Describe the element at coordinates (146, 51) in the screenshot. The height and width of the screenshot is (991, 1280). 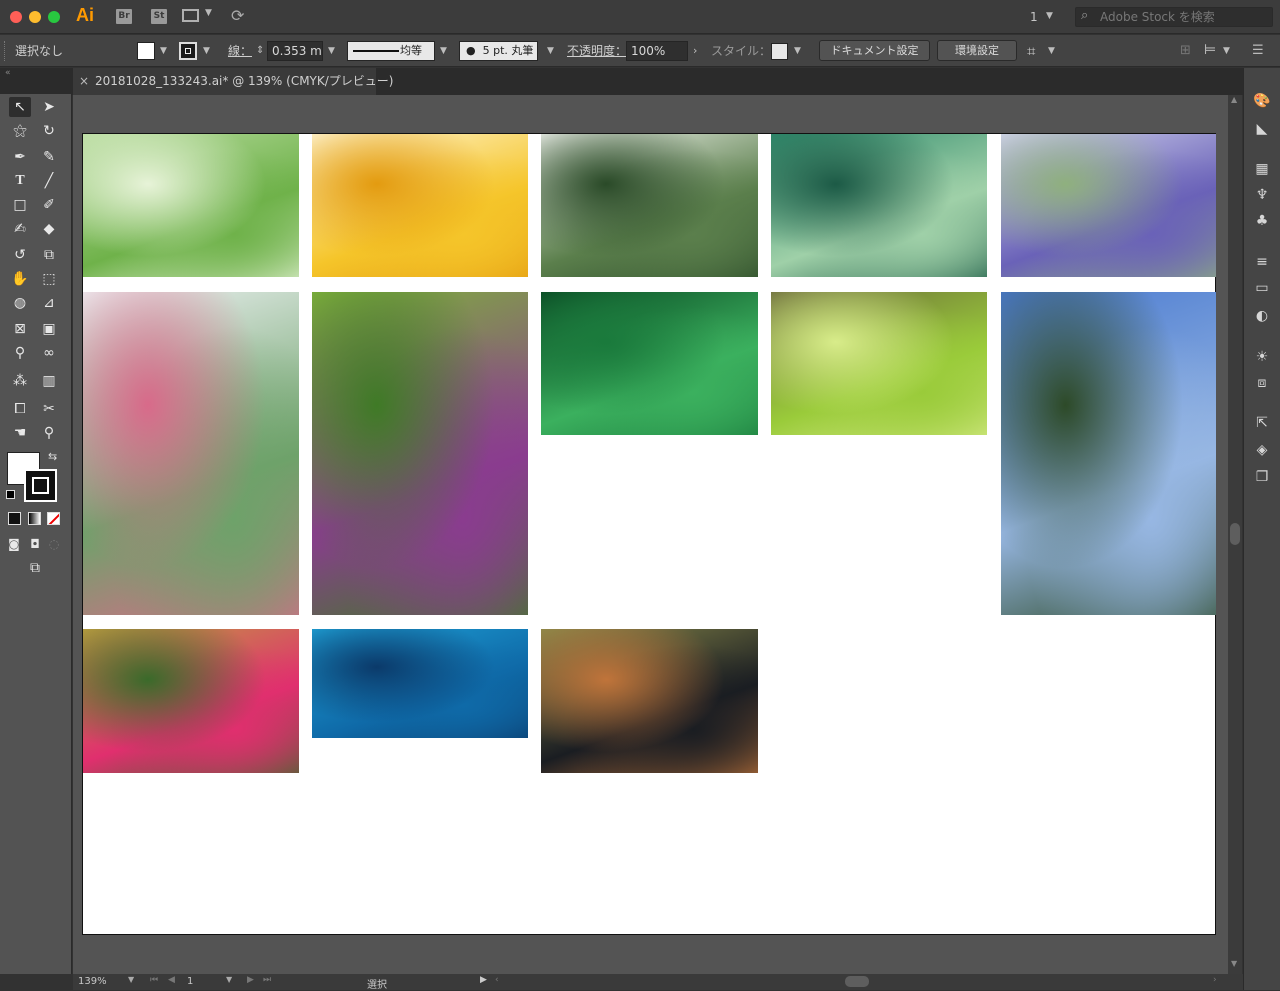
I see `fill-swatch` at that location.